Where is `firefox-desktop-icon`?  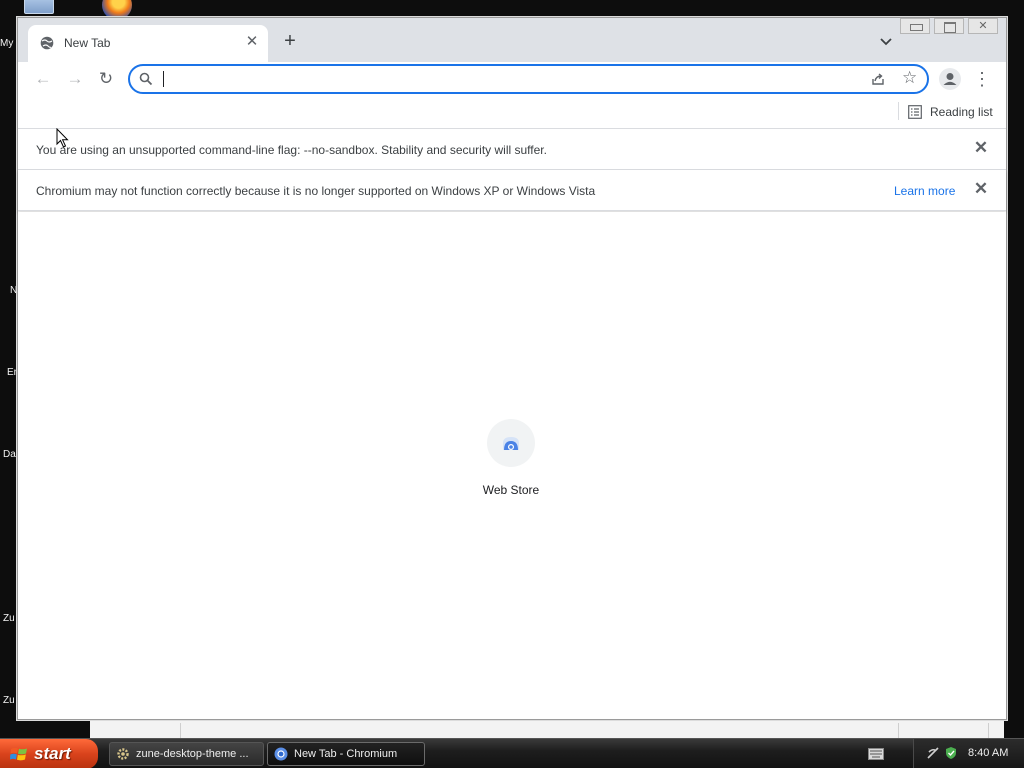 firefox-desktop-icon is located at coordinates (117, 10).